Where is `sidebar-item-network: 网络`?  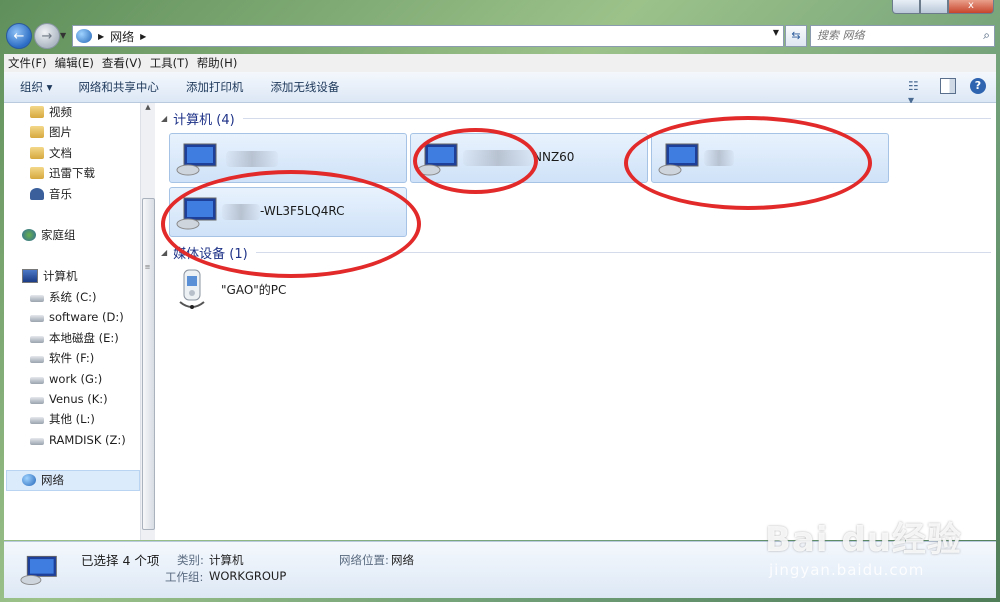 sidebar-item-network: 网络 is located at coordinates (43, 480).